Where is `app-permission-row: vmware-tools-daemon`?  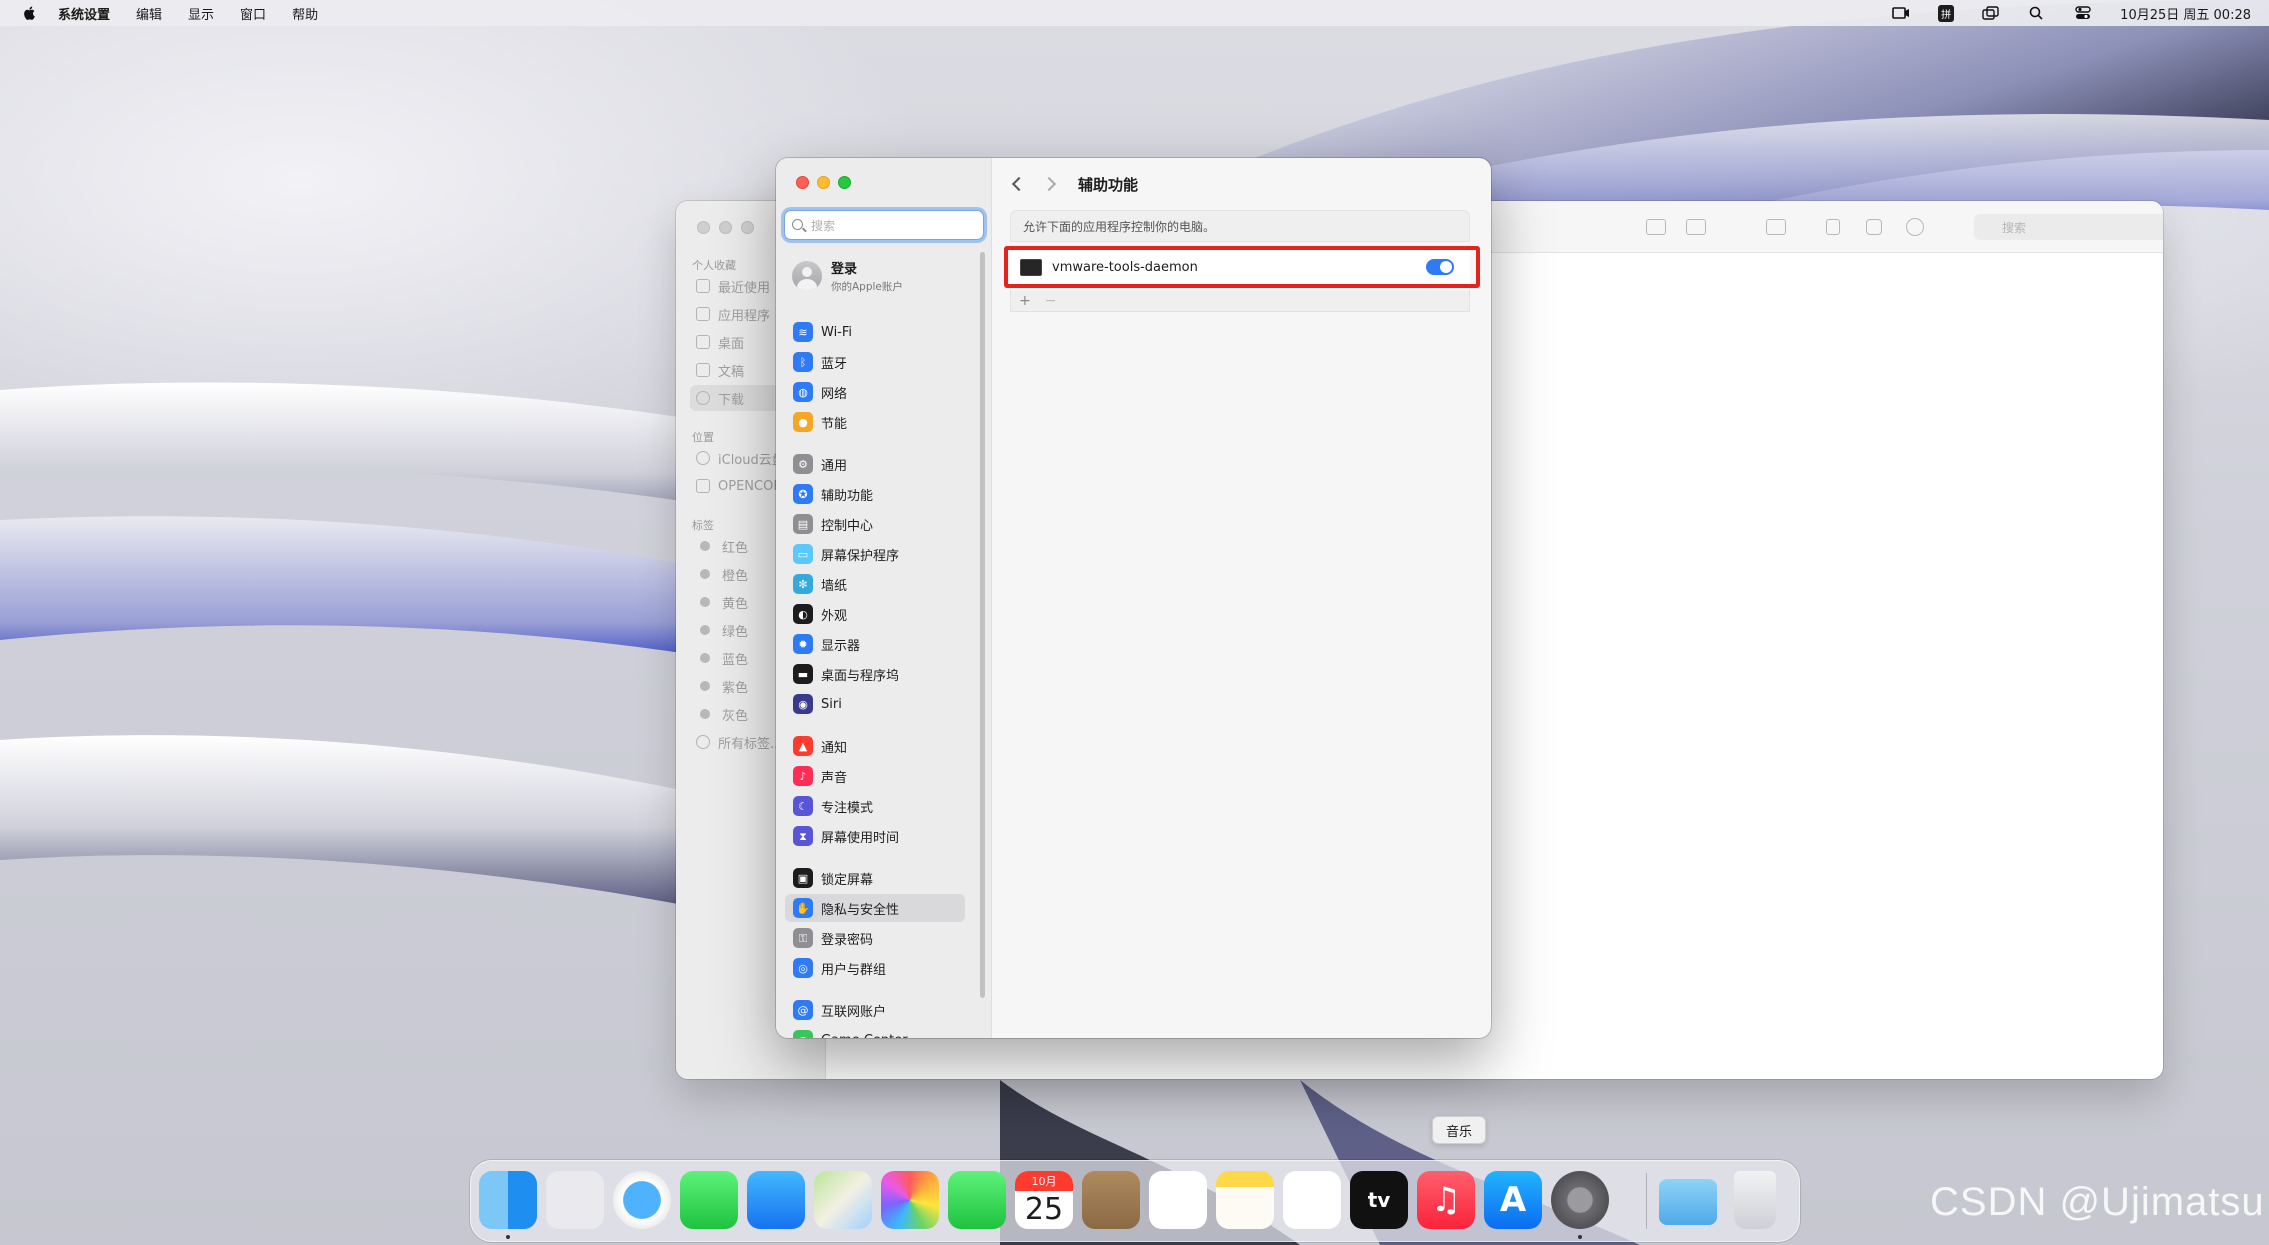
app-permission-row: vmware-tools-daemon is located at coordinates (1240, 267).